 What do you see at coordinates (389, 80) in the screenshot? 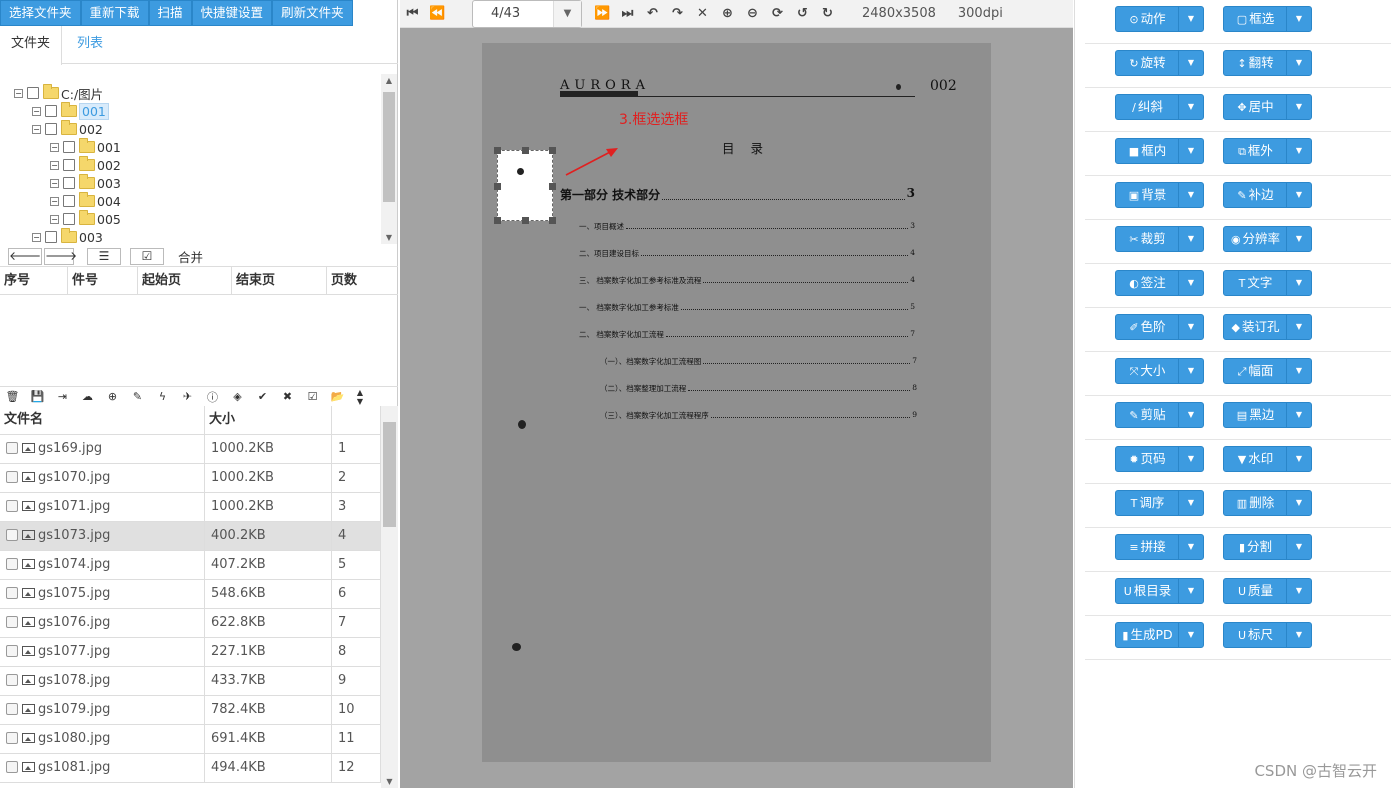
I see `scroll-up-icon: ▲` at bounding box center [389, 80].